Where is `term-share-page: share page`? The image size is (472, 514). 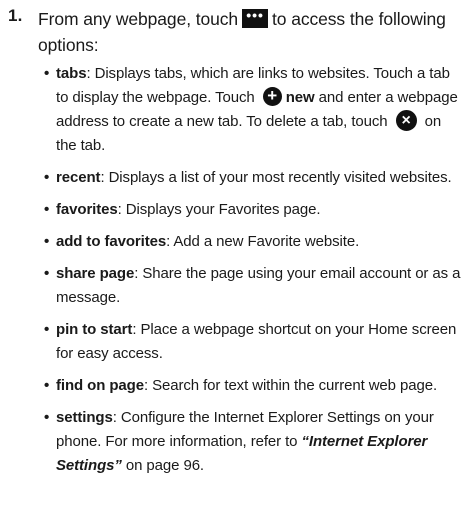
term-share-page: share page is located at coordinates (95, 273).